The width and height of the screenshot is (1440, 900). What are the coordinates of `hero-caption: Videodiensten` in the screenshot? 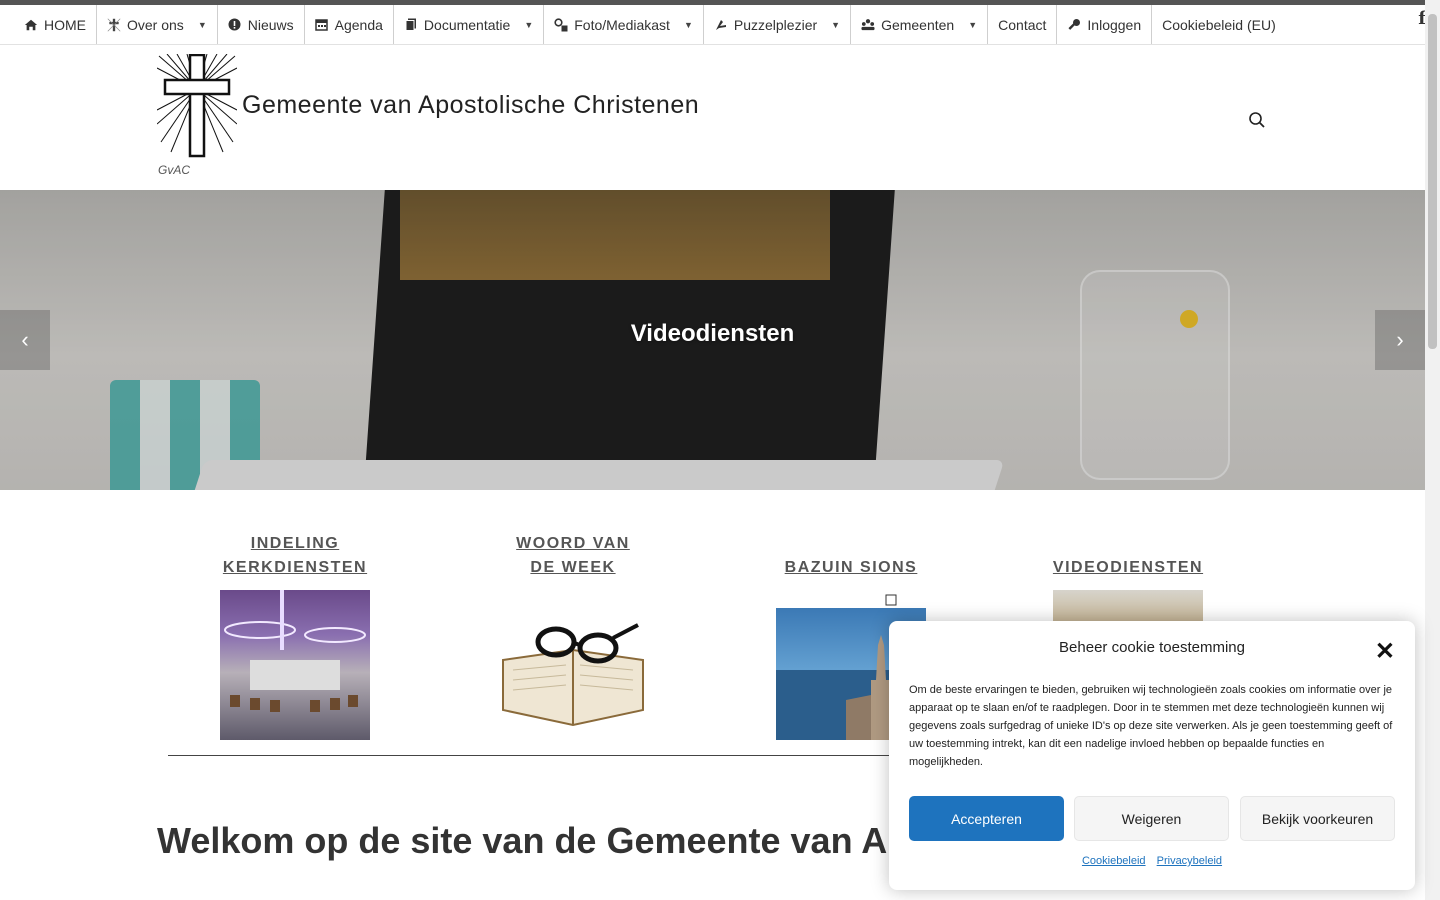 It's located at (712, 334).